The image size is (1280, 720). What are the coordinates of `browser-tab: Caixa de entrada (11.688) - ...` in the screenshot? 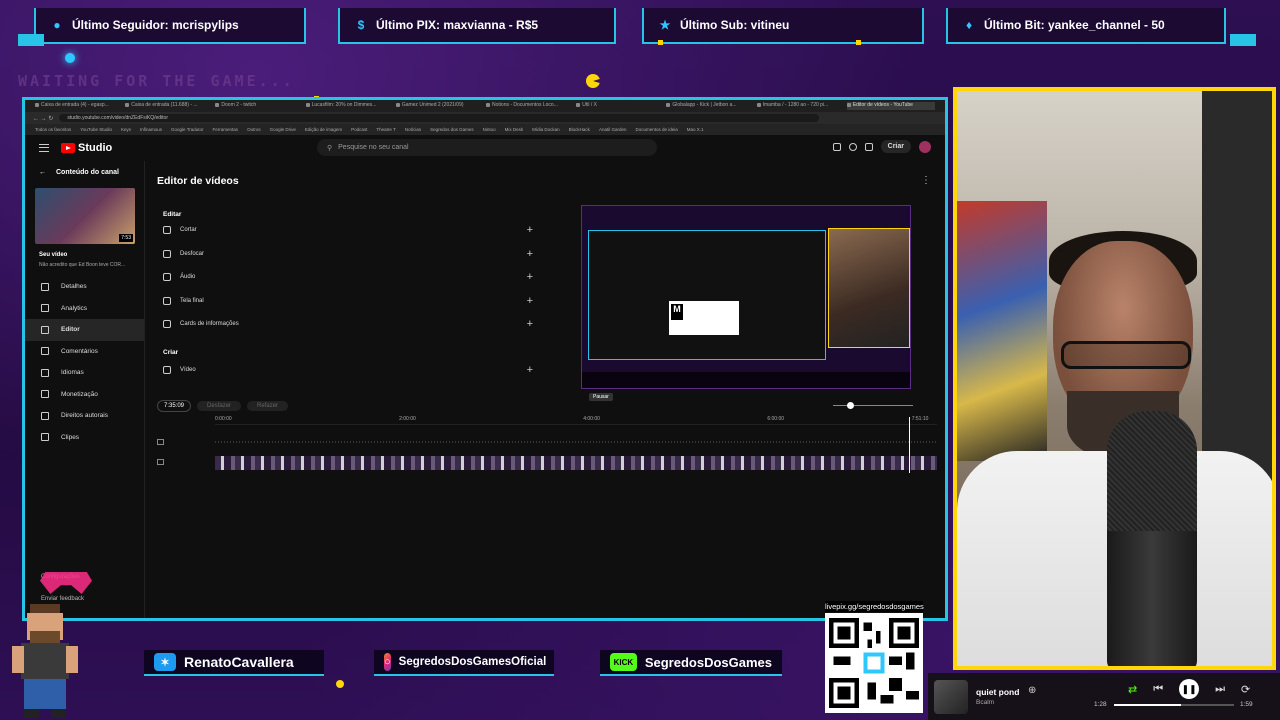 It's located at (169, 106).